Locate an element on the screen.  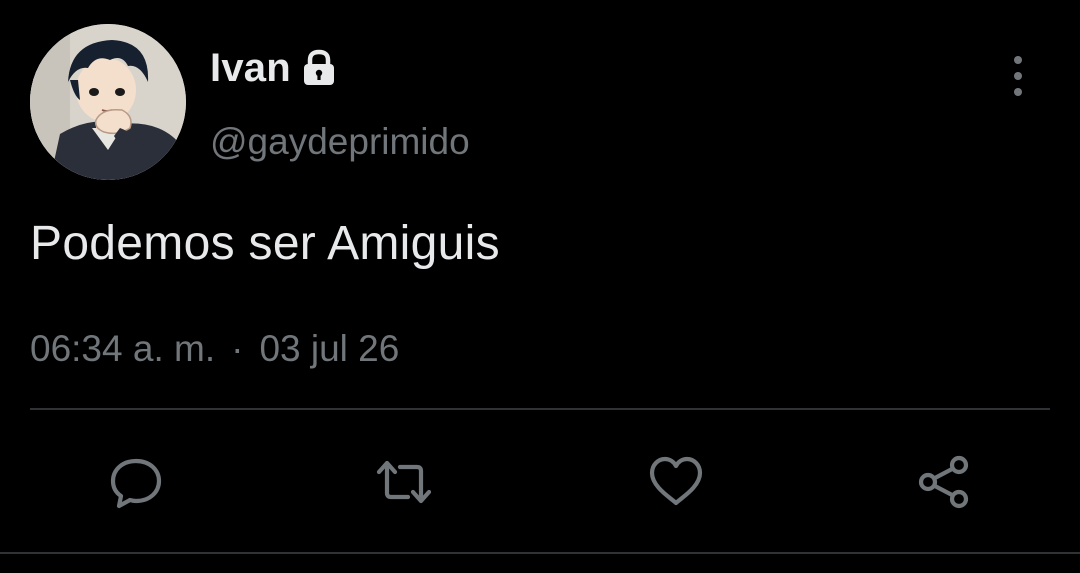
reply-button is located at coordinates (136, 482).